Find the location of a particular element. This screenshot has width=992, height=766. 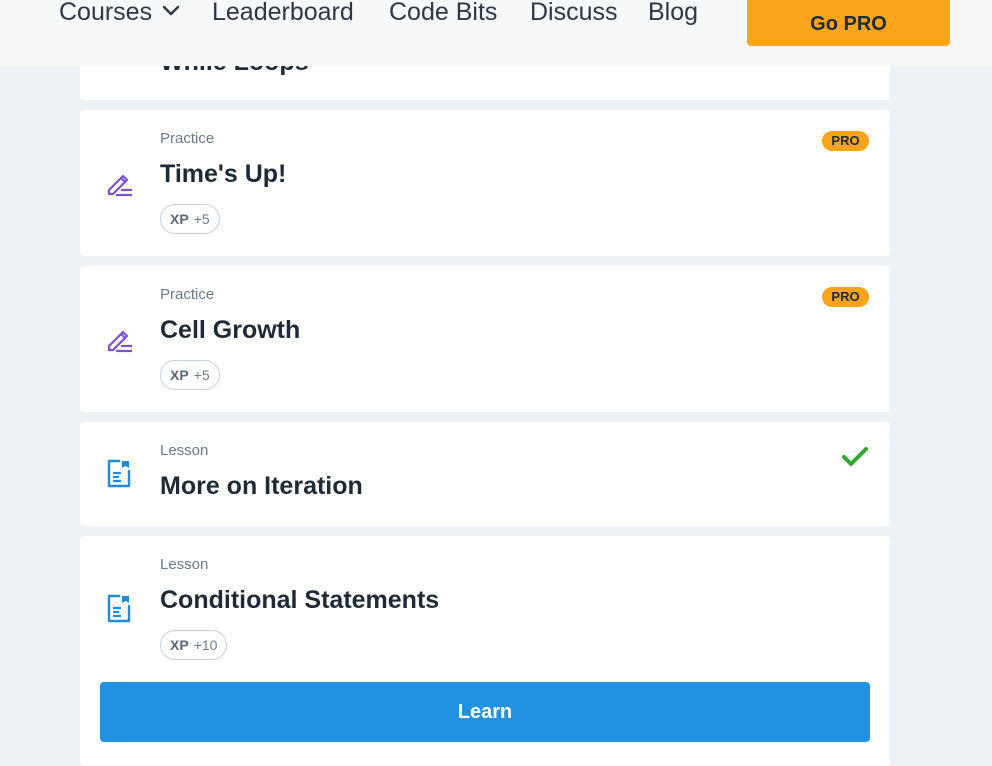

nav-courses: Courses is located at coordinates (119, 16).